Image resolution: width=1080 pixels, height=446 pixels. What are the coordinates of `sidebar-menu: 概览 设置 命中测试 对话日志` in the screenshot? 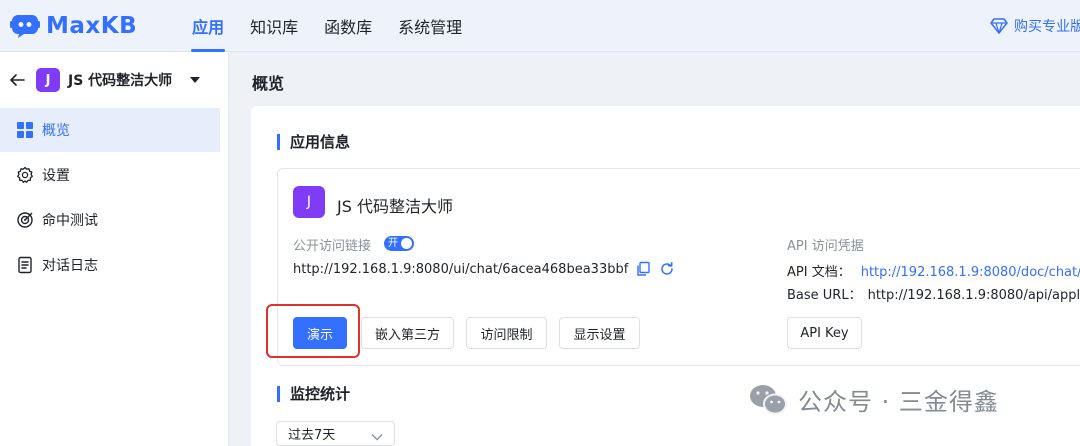 It's located at (114, 197).